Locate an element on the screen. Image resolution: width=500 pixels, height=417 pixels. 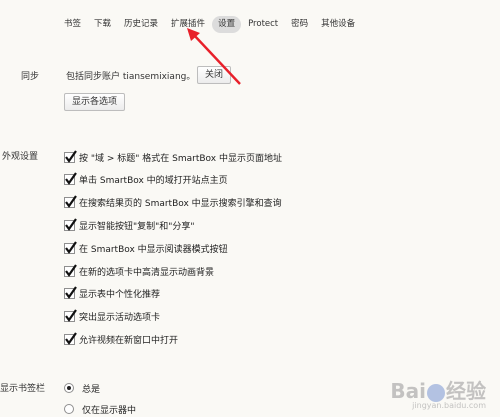
radio-label: 总是 is located at coordinates (91, 389).